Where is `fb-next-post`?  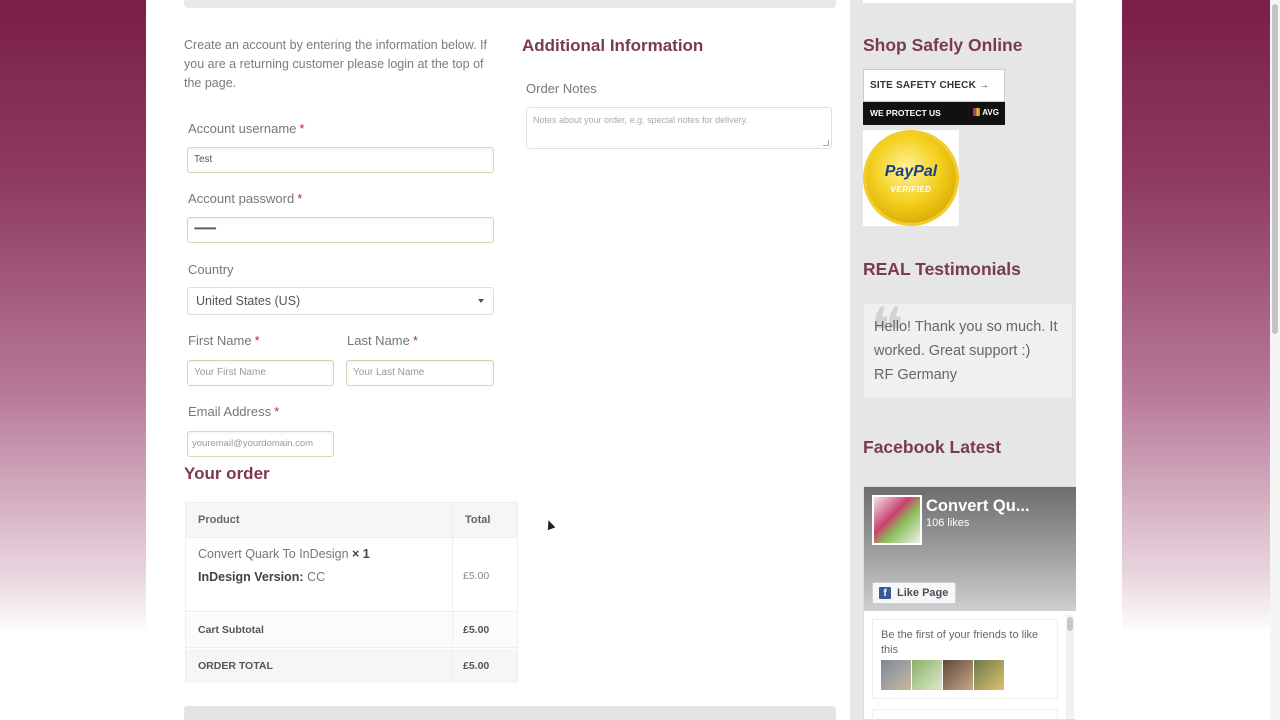 fb-next-post is located at coordinates (965, 714).